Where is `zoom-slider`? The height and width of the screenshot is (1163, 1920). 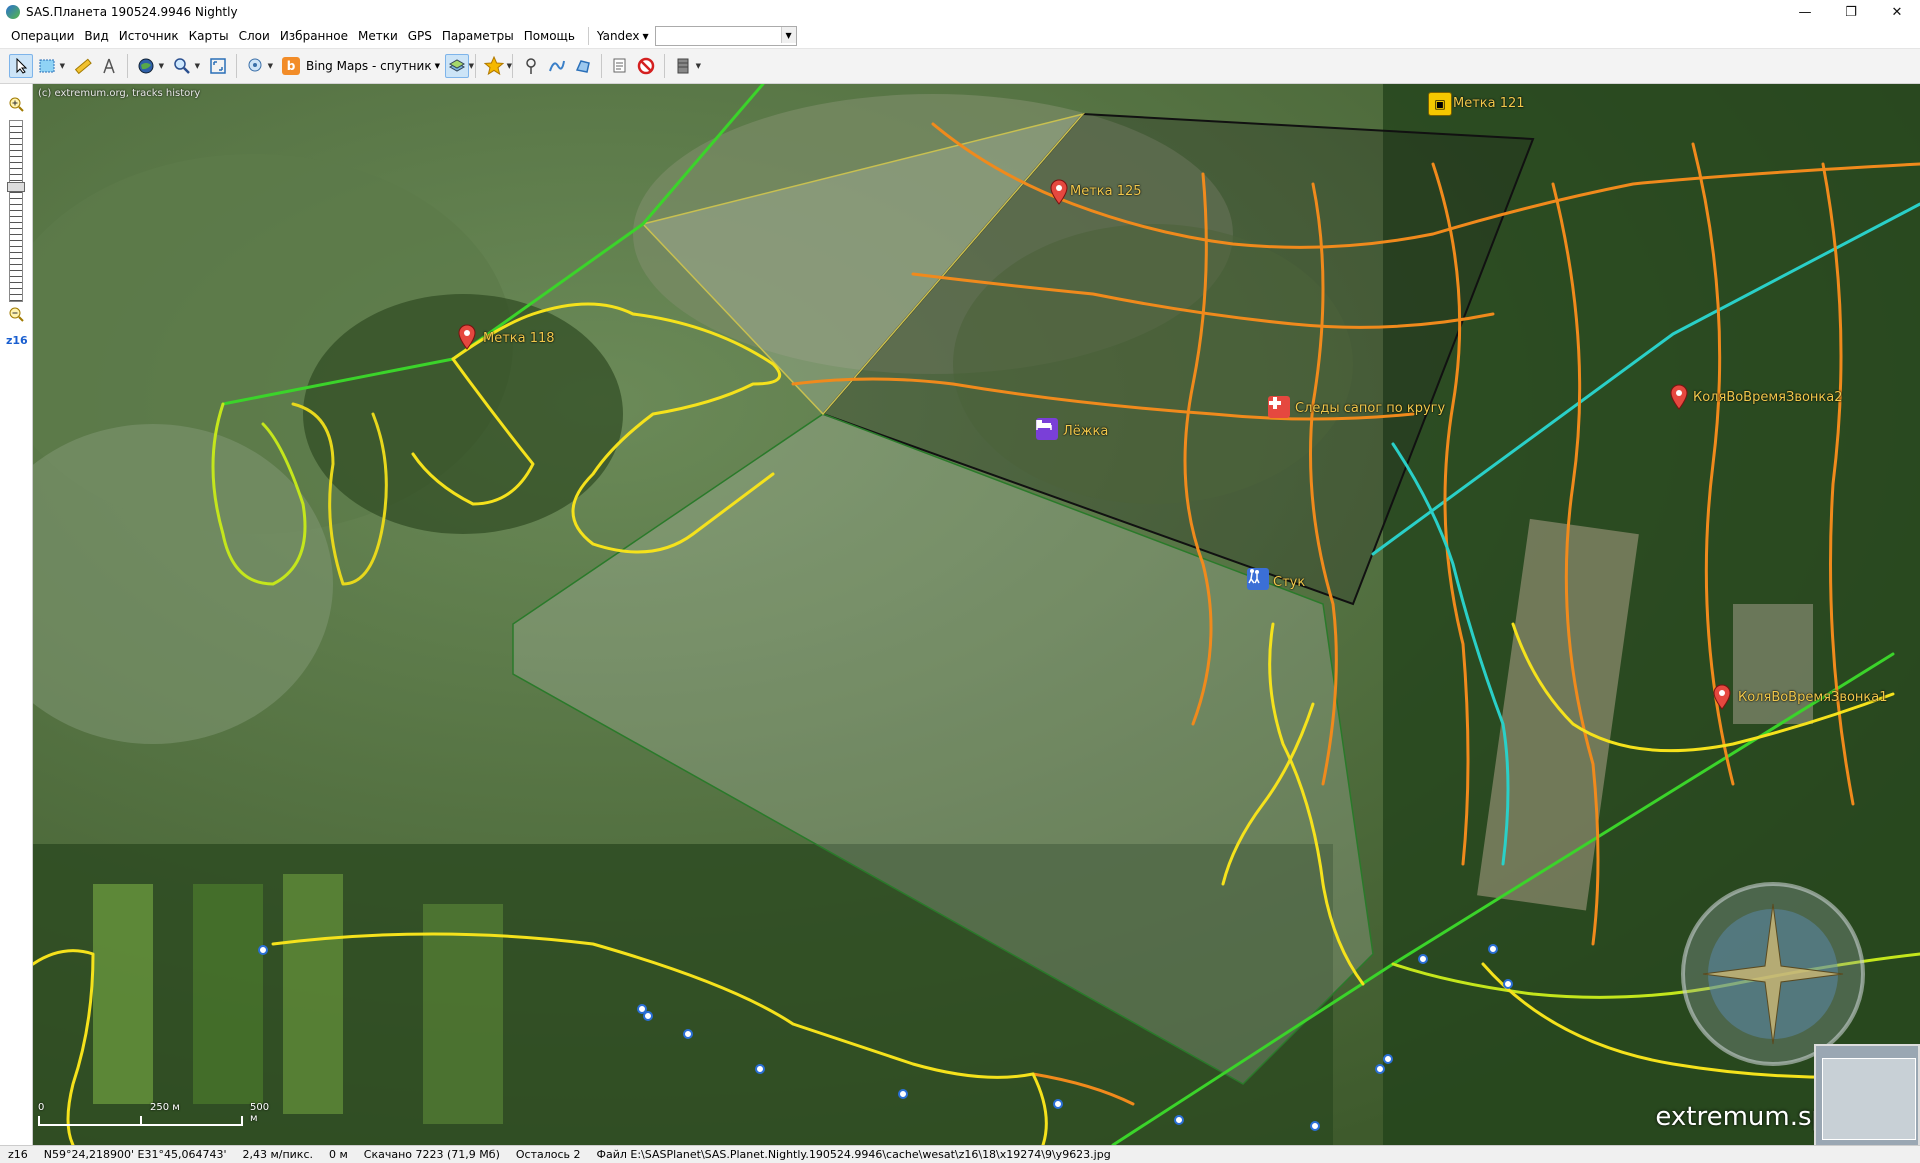
zoom-slider is located at coordinates (16, 211).